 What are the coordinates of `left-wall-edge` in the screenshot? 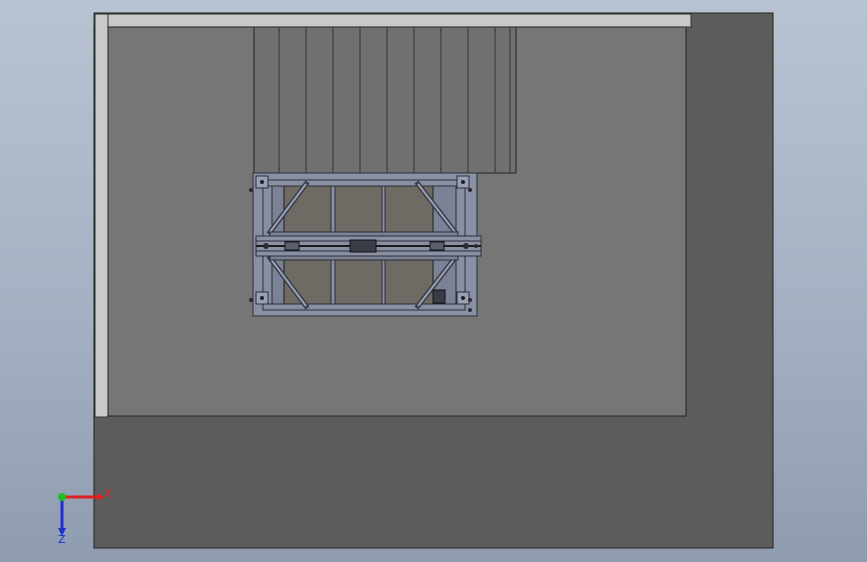 It's located at (101, 215).